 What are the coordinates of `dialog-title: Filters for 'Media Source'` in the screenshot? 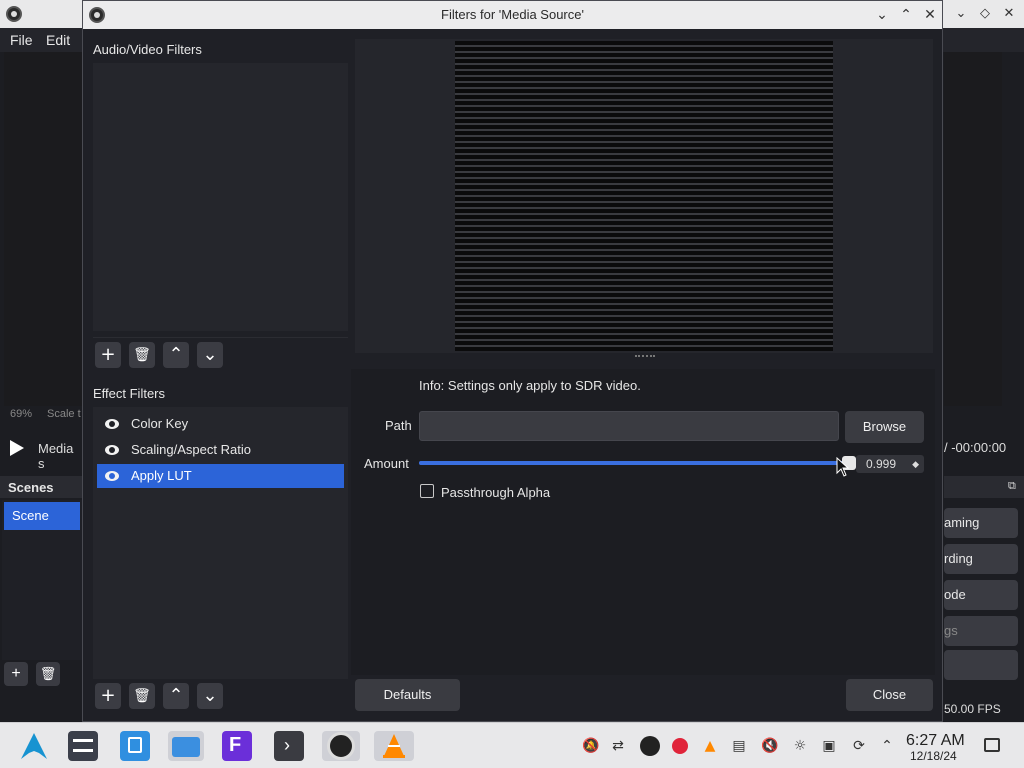 It's located at (512, 14).